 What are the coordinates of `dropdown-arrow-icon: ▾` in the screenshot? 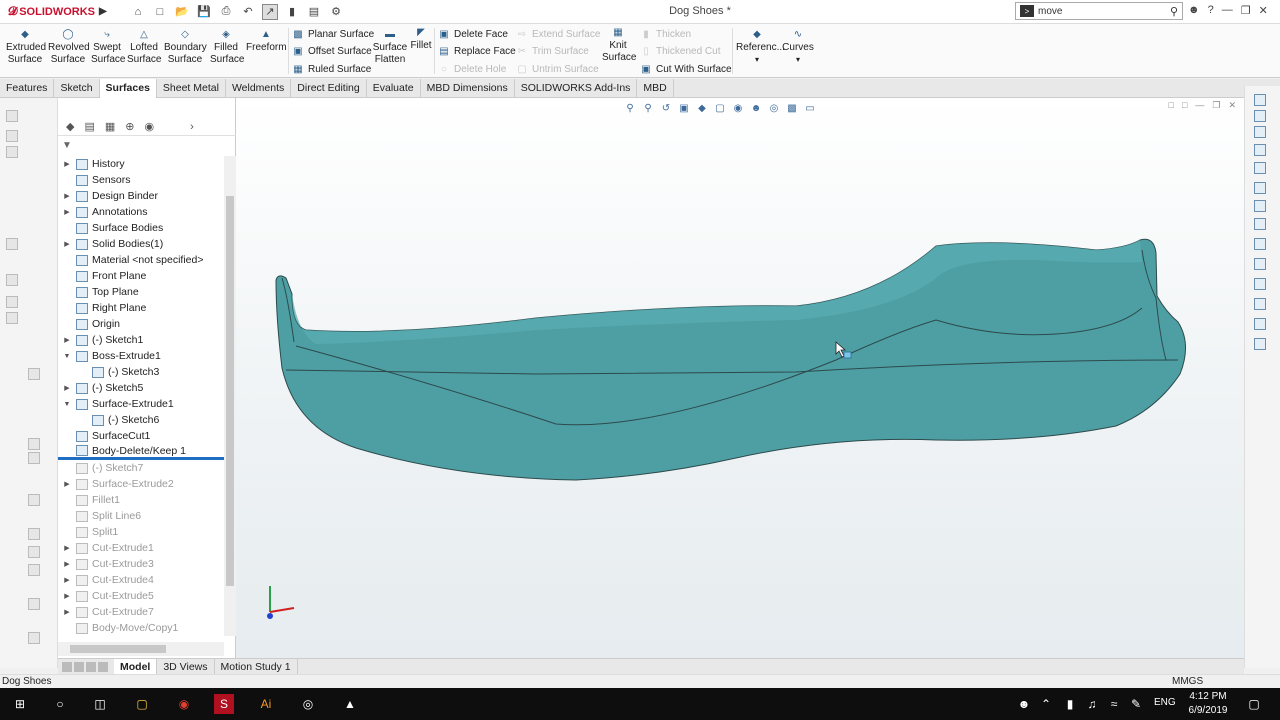 It's located at (798, 60).